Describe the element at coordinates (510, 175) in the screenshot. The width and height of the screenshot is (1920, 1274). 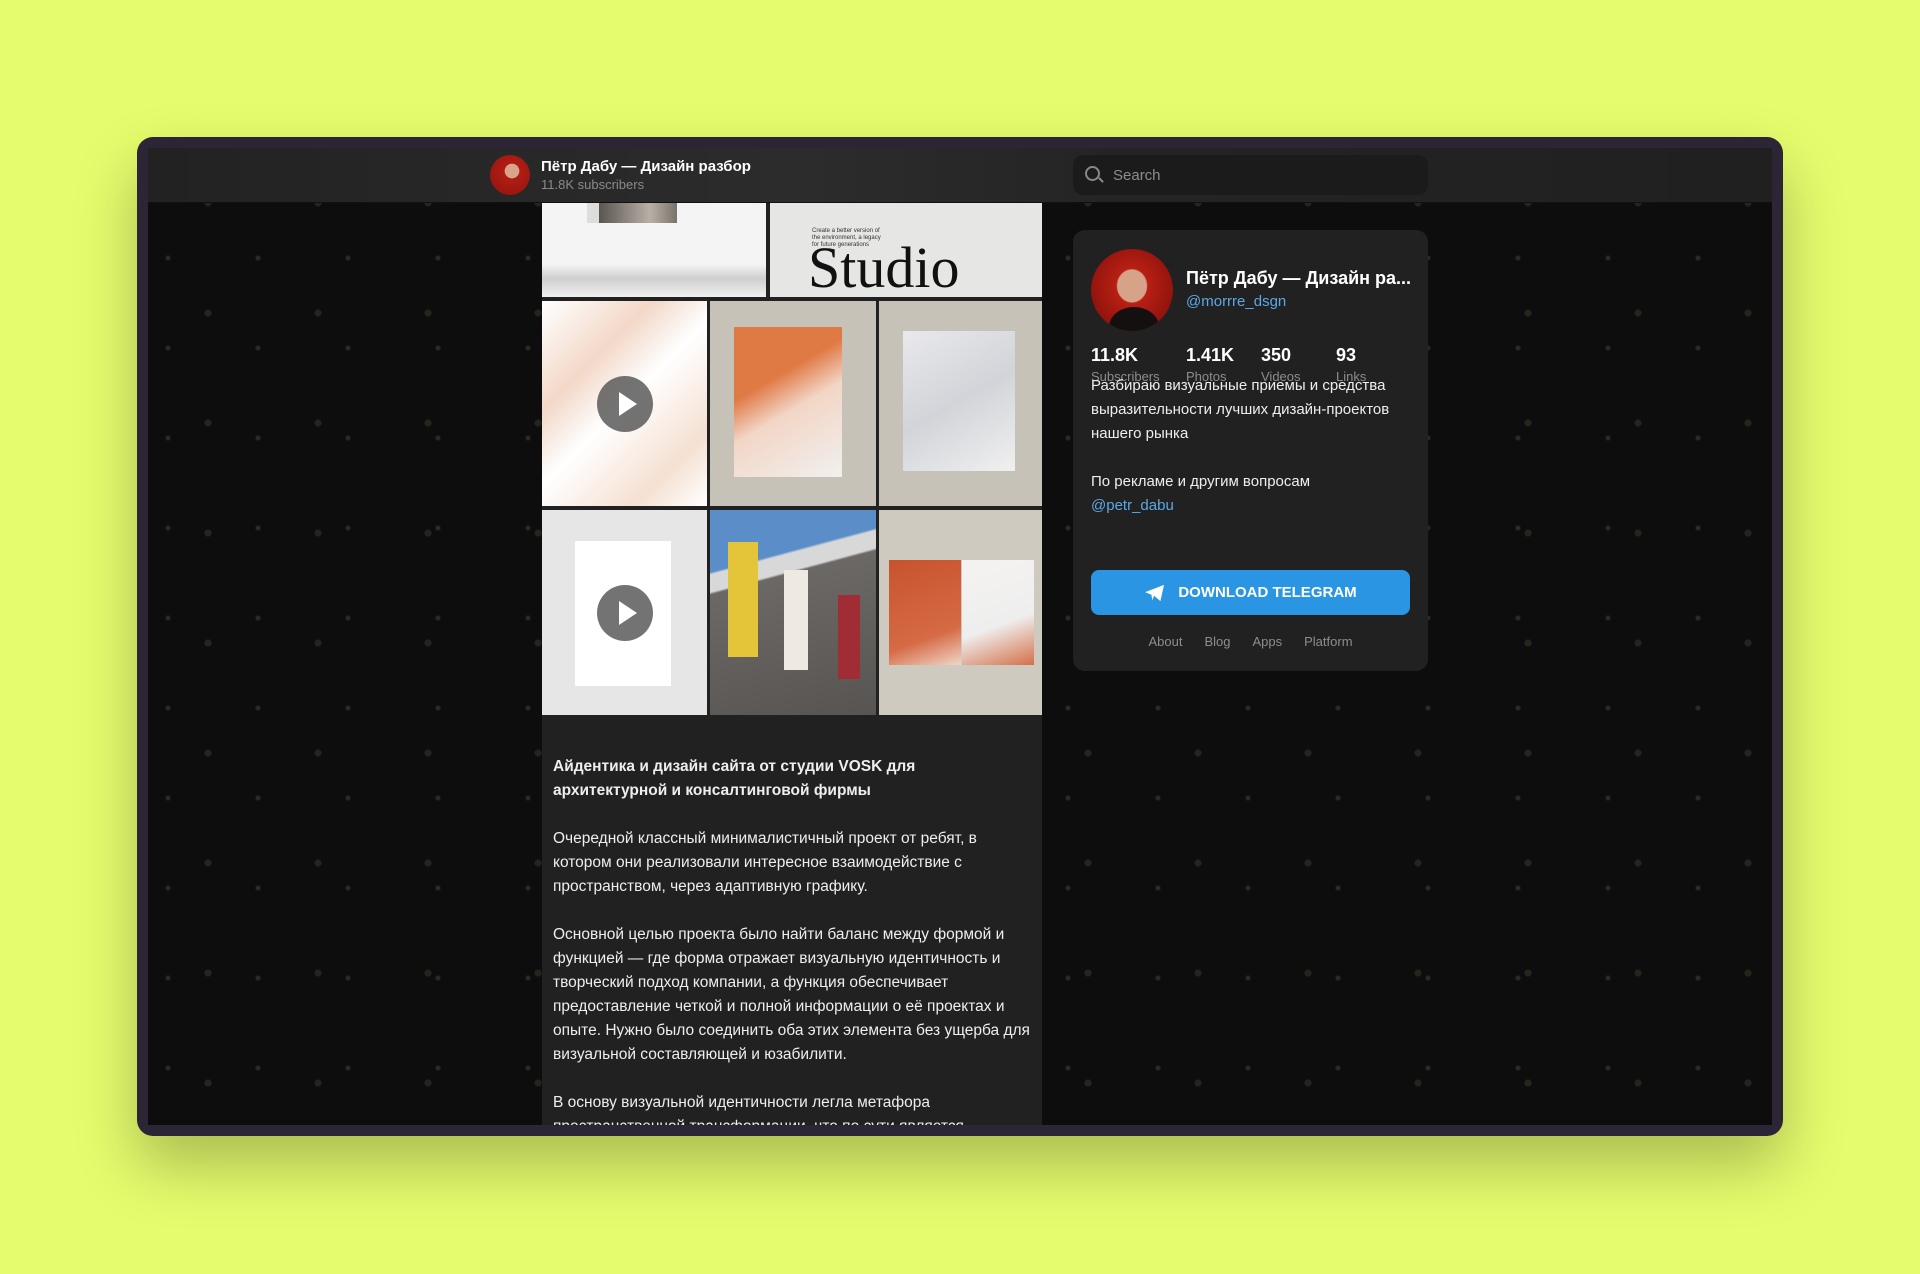
I see `channel-avatar` at that location.